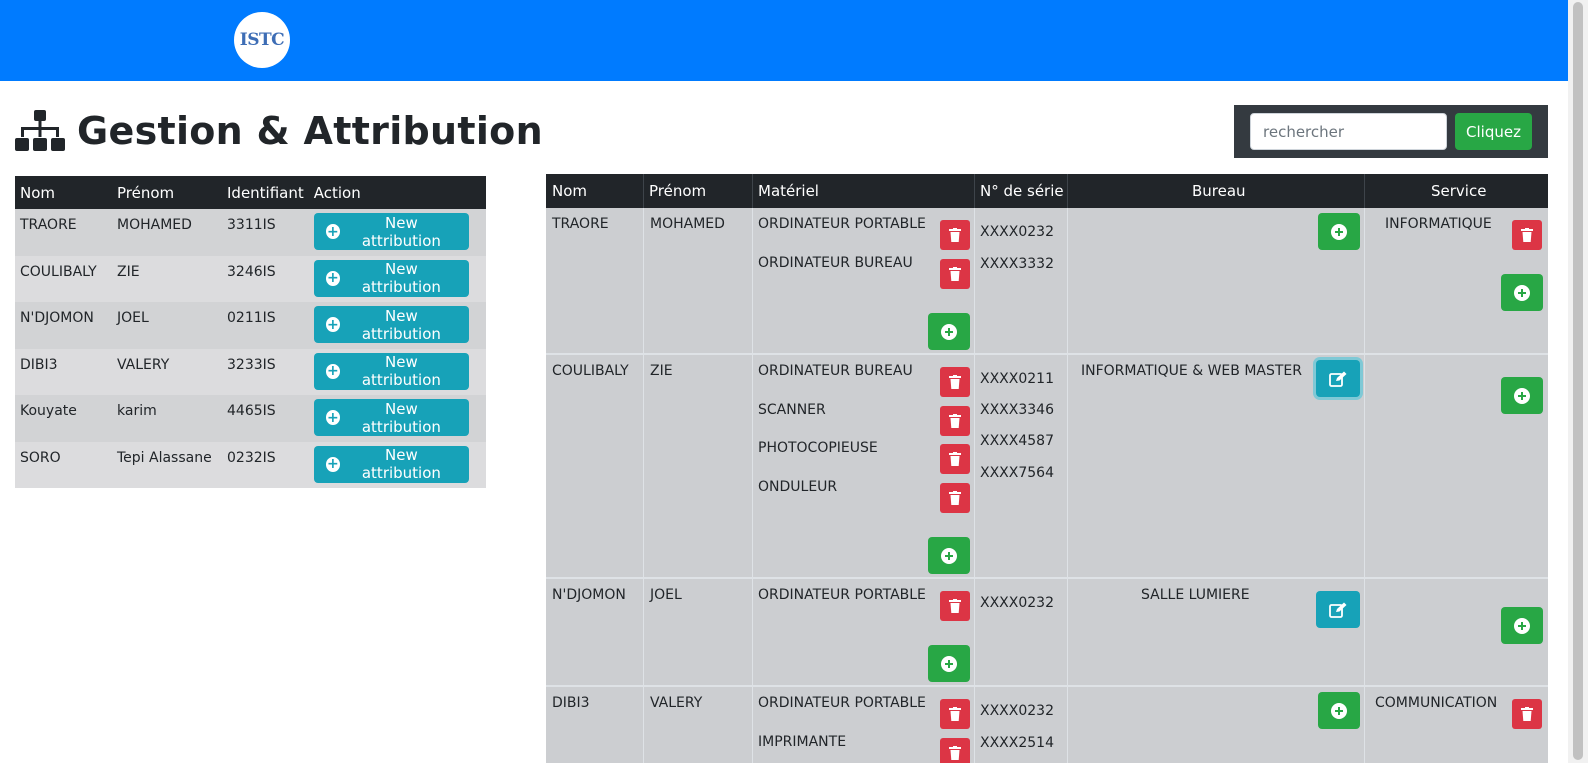  Describe the element at coordinates (1017, 264) in the screenshot. I see `serial-number: XXXX3332` at that location.